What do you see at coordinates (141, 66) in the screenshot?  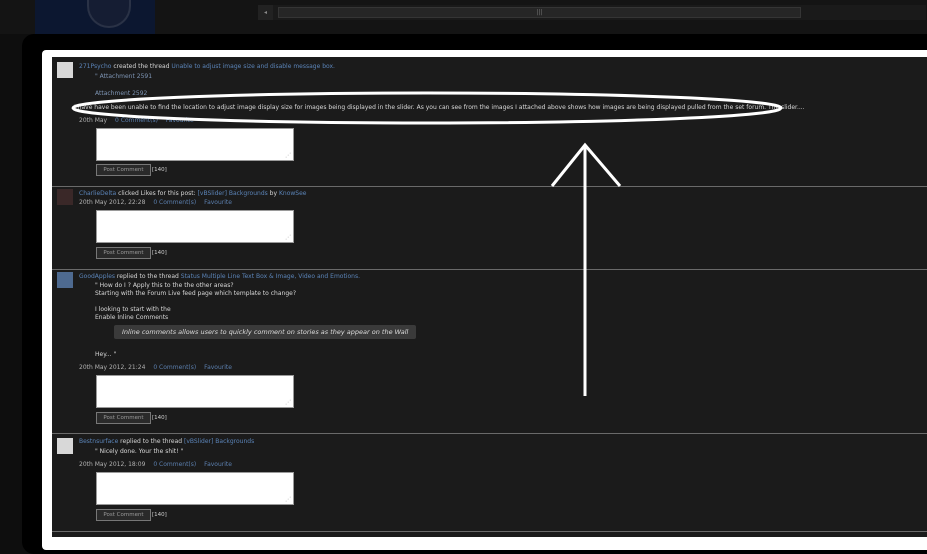 I see `action-text: created the thread` at bounding box center [141, 66].